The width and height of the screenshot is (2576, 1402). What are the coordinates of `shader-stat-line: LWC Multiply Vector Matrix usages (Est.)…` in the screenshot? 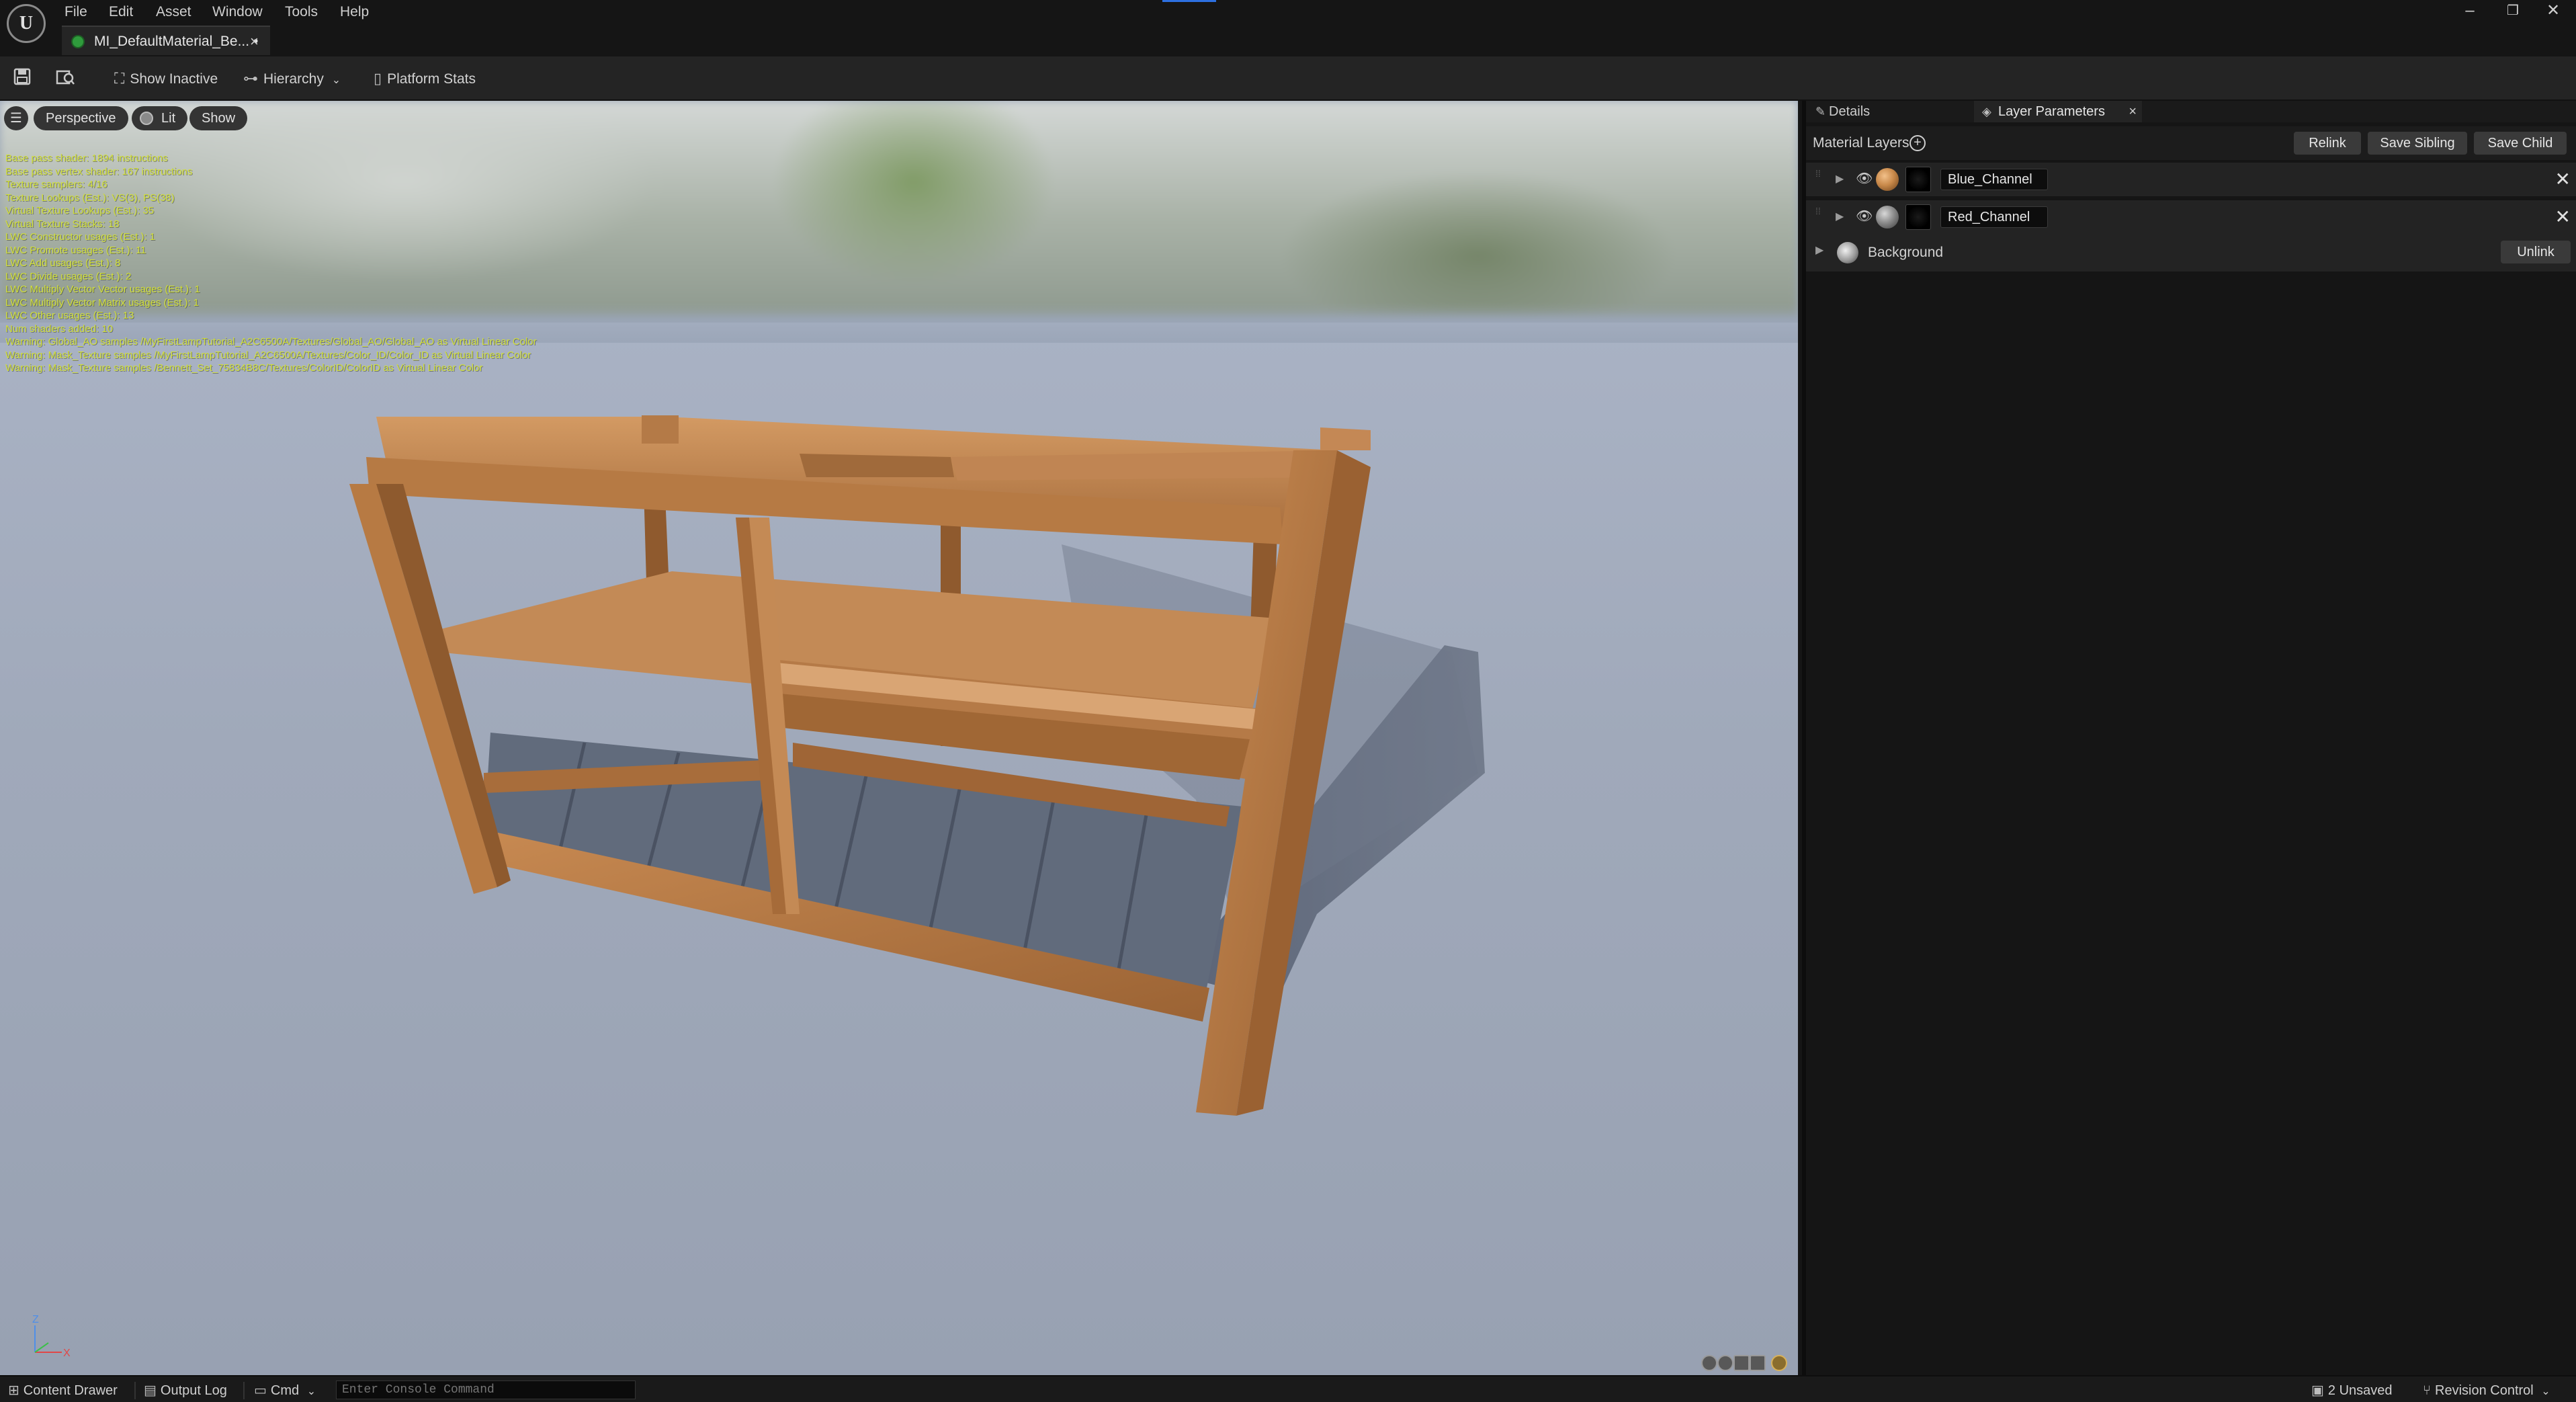 It's located at (102, 302).